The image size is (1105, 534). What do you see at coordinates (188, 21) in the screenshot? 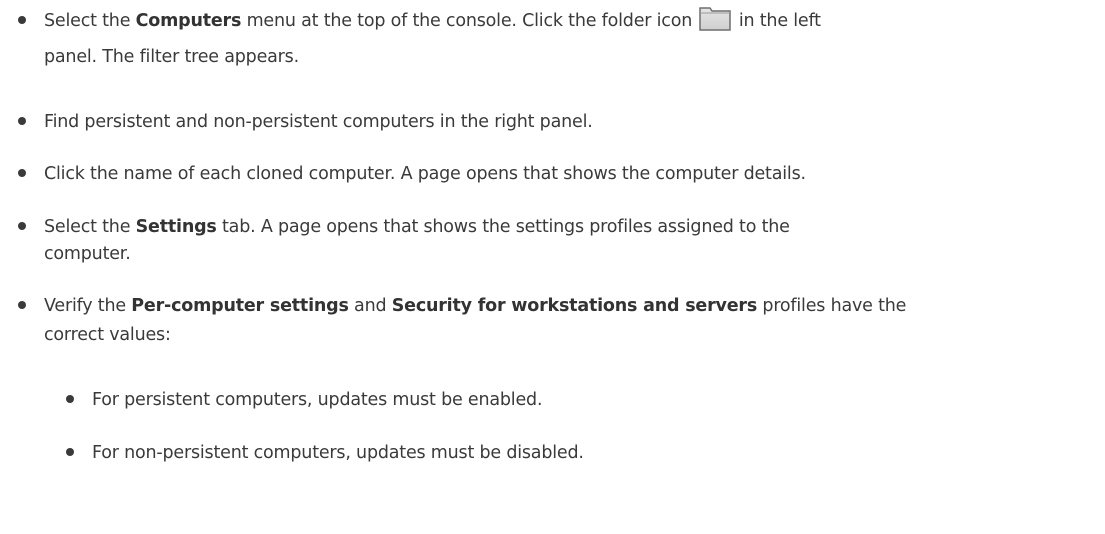
I see `menu-name-computers: Computers` at bounding box center [188, 21].